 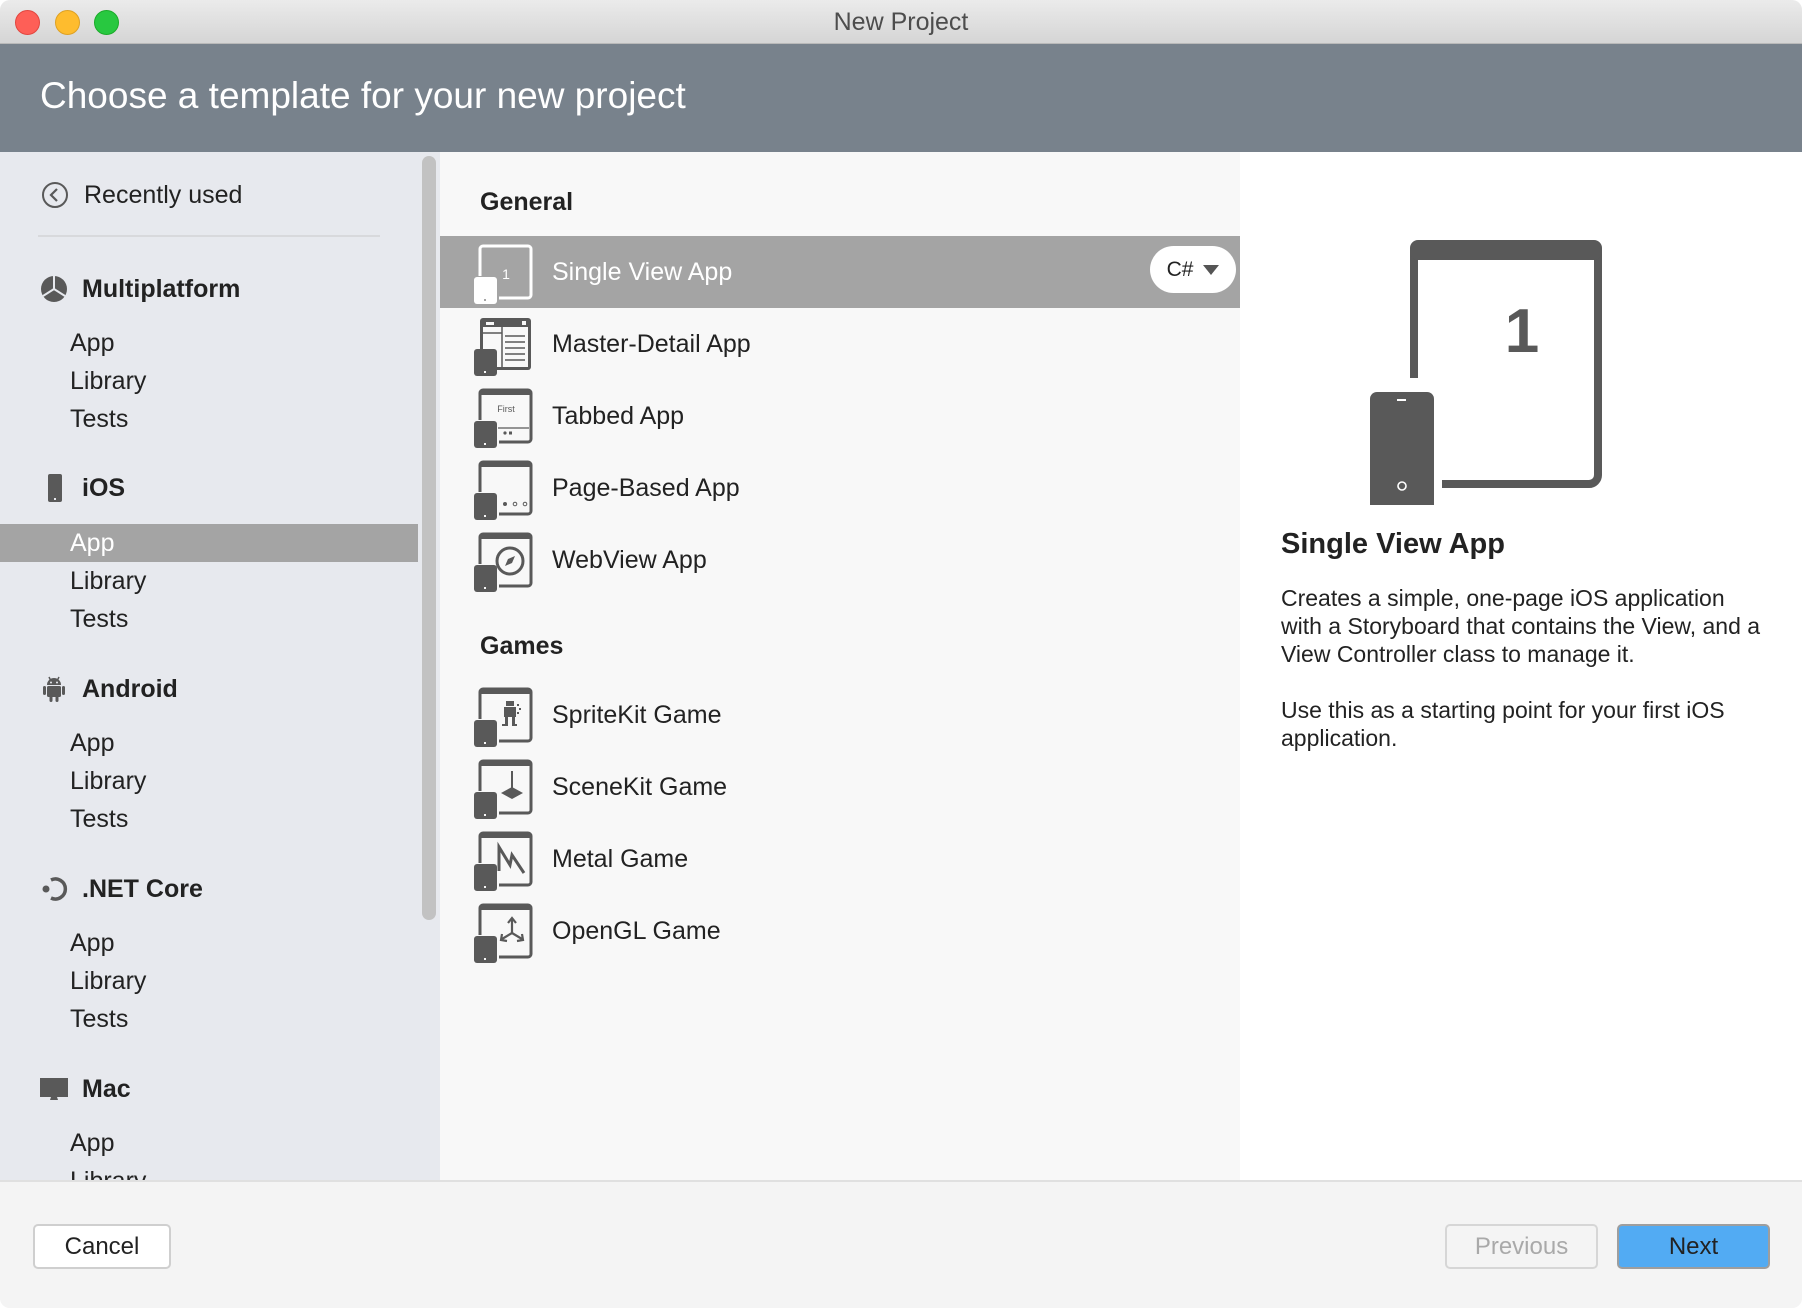 I want to click on sidebar-item-dotnet-tests: Tests, so click(x=209, y=1019).